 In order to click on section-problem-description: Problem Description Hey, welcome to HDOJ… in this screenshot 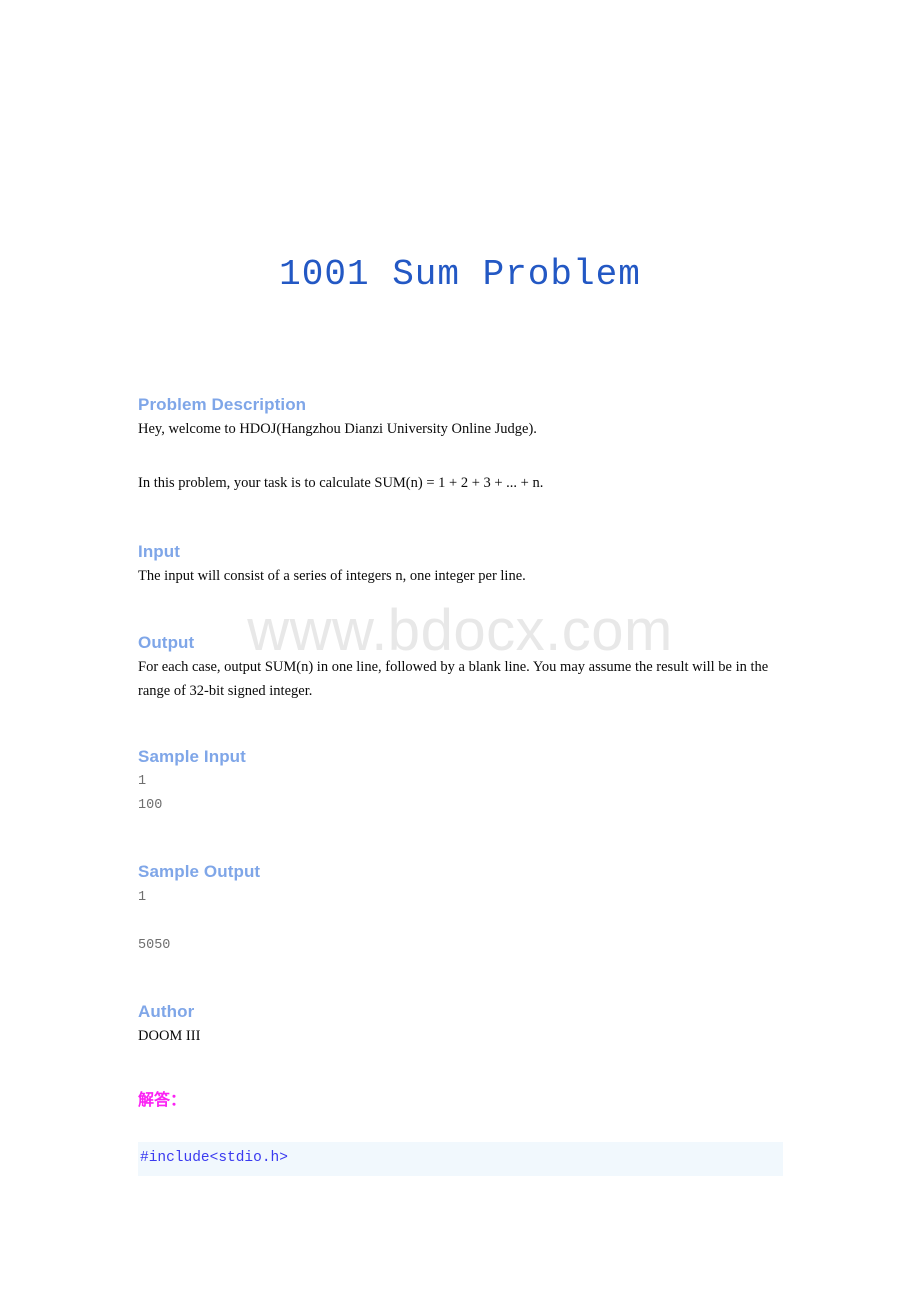, I will do `click(460, 444)`.